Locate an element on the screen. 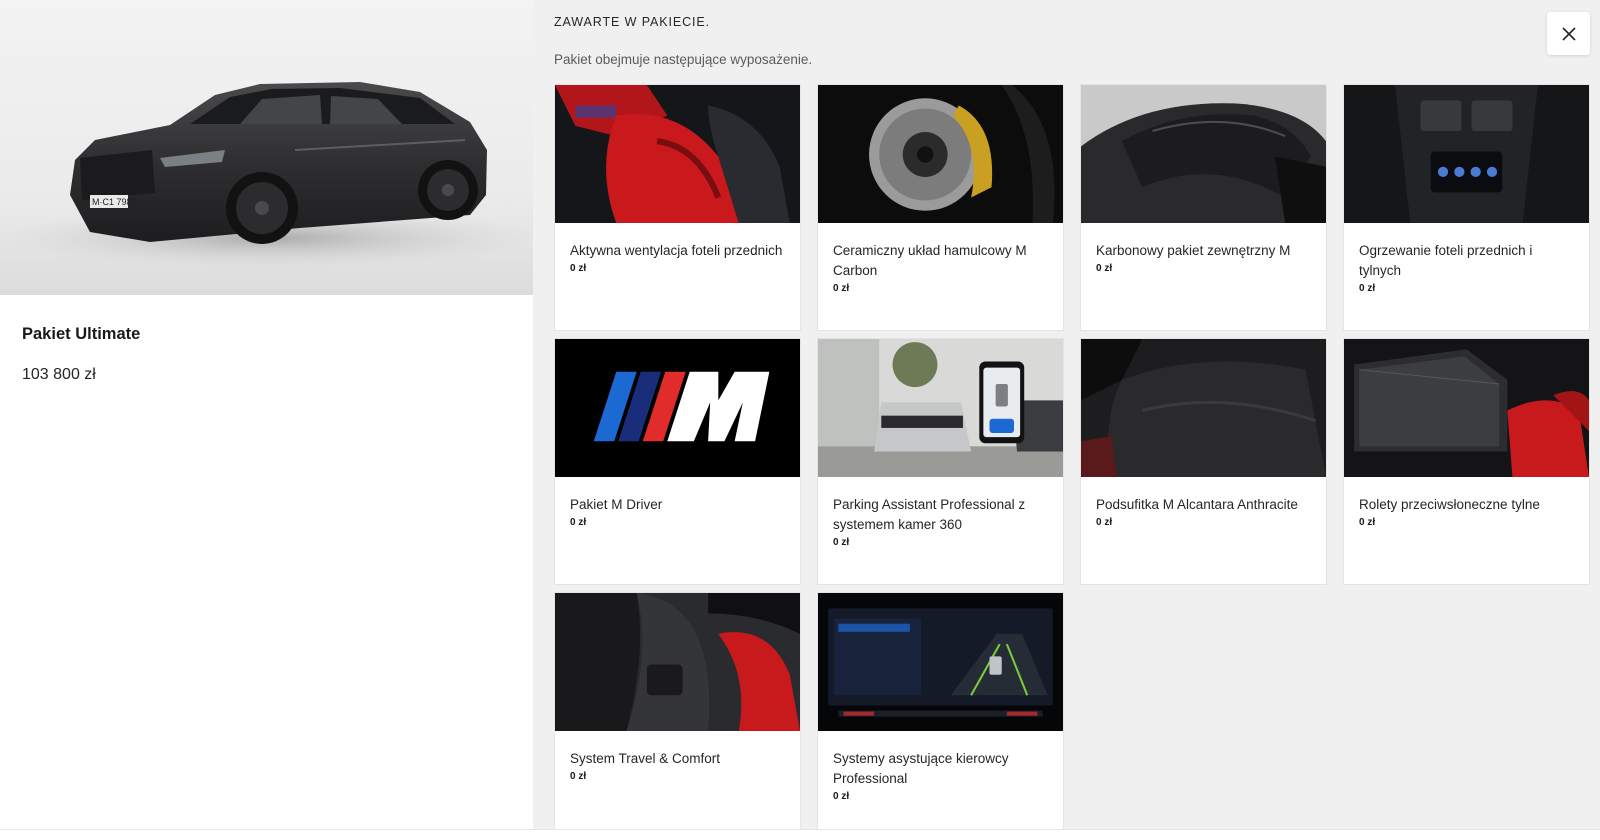  car-hero-image: M·C1 798E is located at coordinates (266, 147).